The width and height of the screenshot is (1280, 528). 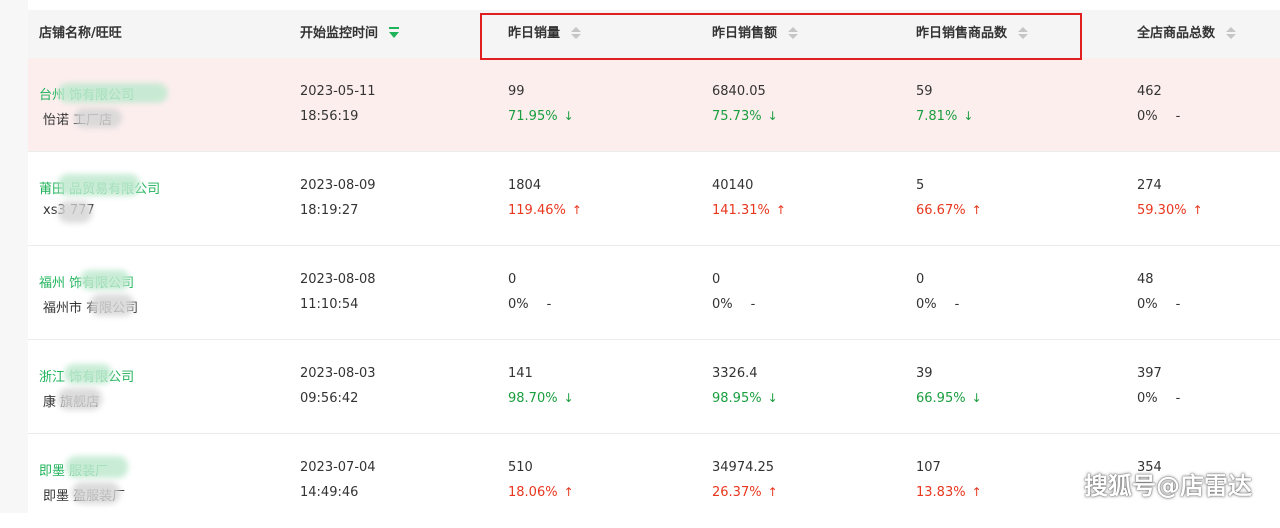 What do you see at coordinates (745, 492) in the screenshot?
I see `revenue-change: 26.37% ↑` at bounding box center [745, 492].